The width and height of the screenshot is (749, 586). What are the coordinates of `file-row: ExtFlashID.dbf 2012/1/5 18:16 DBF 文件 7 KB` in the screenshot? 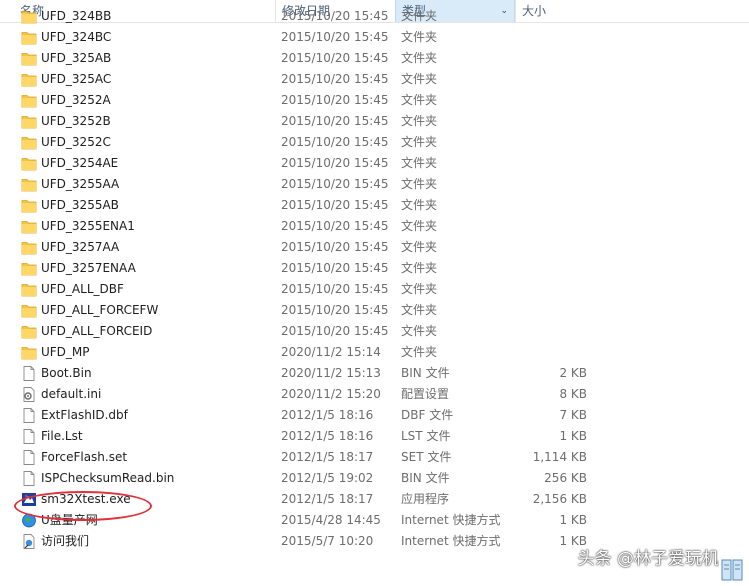 It's located at (374, 415).